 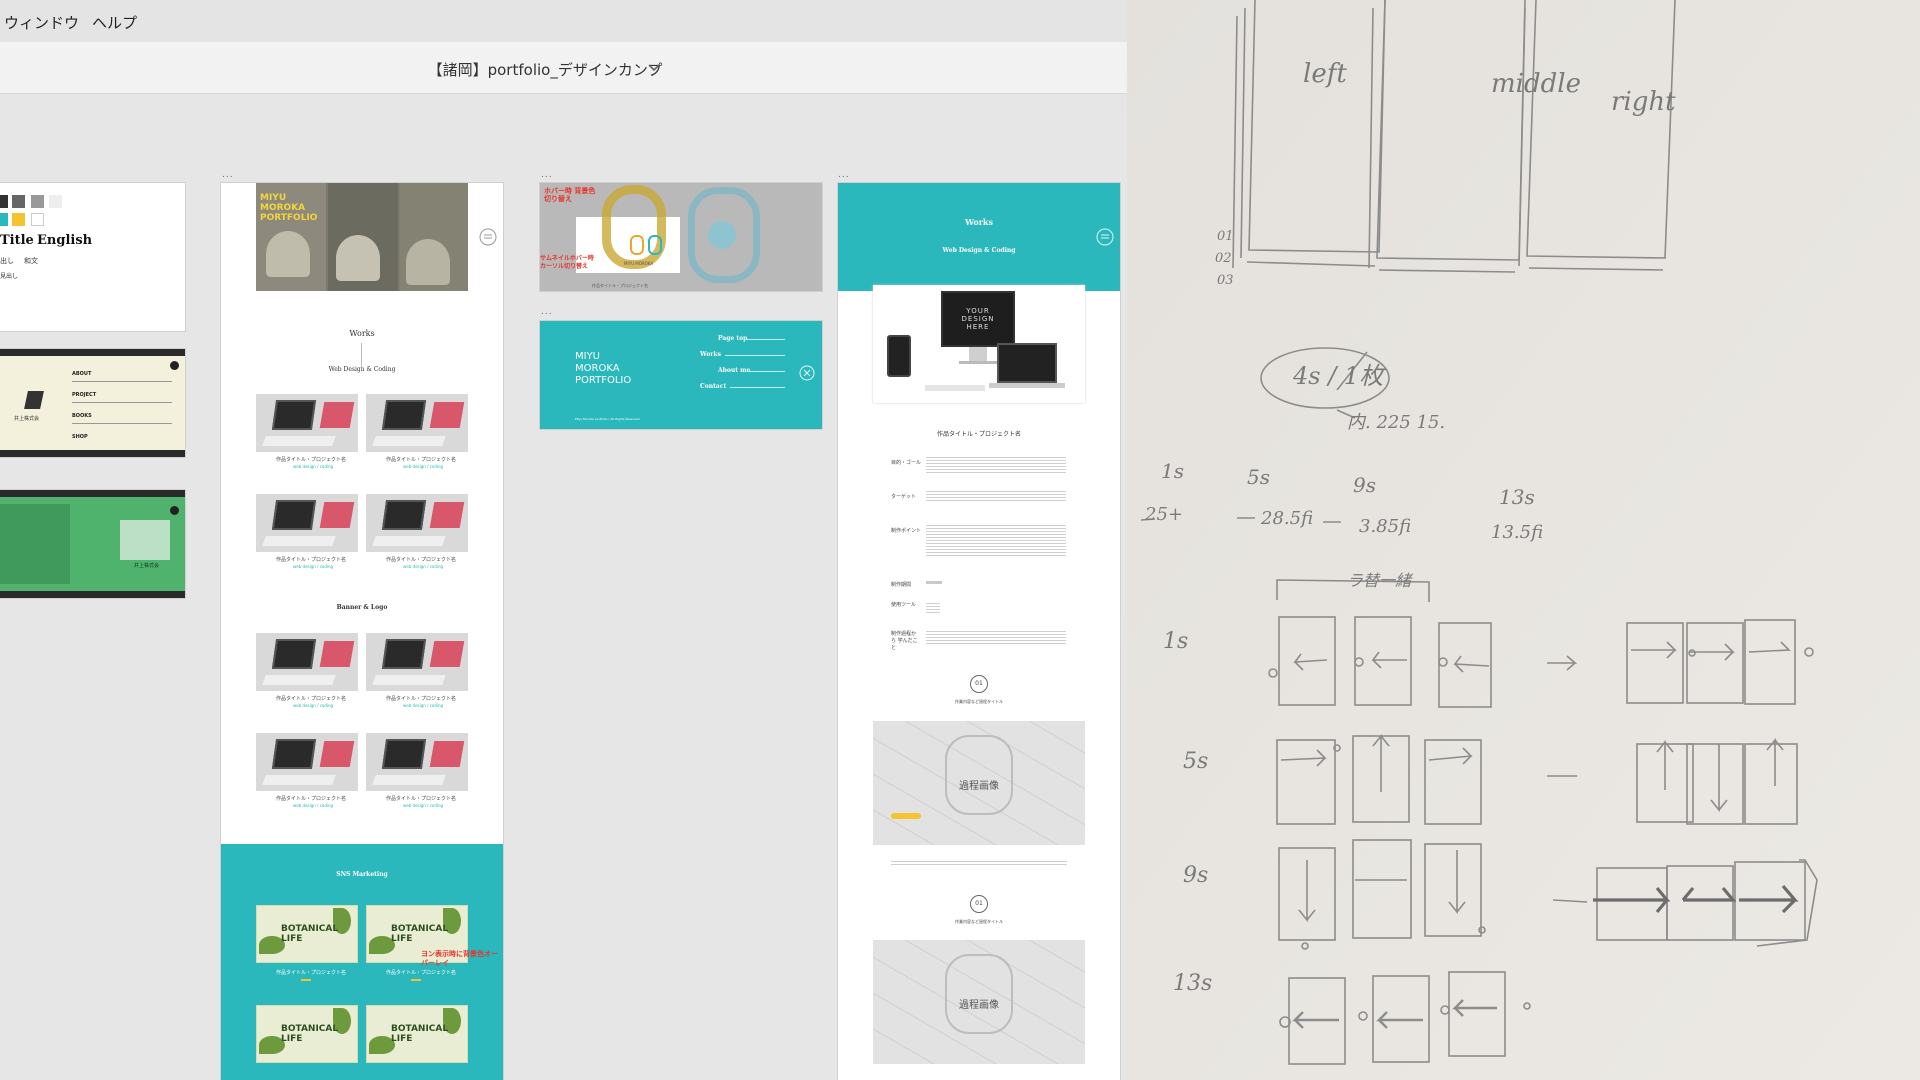 I want to click on artboard-thumbnail-green: 井上株式会, so click(x=92, y=544).